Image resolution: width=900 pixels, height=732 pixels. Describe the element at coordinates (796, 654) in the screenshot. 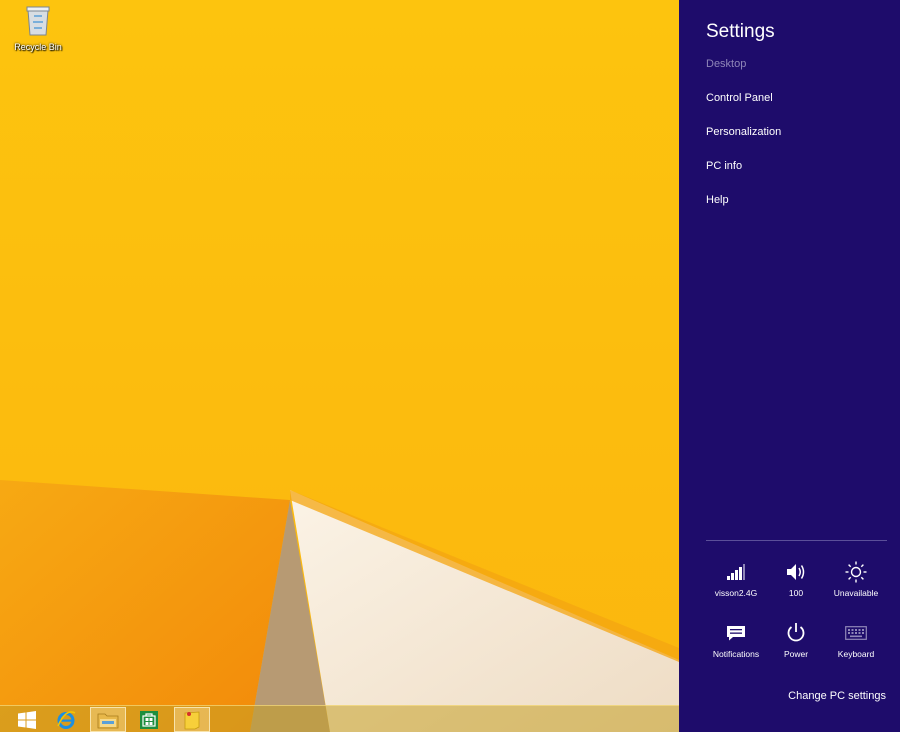

I see `power-label: Power` at that location.